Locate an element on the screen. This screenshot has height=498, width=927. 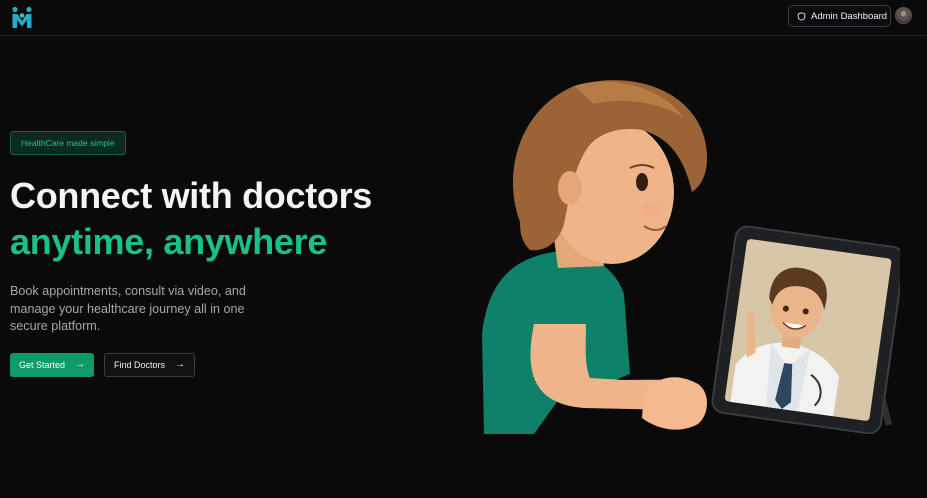
tagline-badge: HealthCare made simple is located at coordinates (68, 143).